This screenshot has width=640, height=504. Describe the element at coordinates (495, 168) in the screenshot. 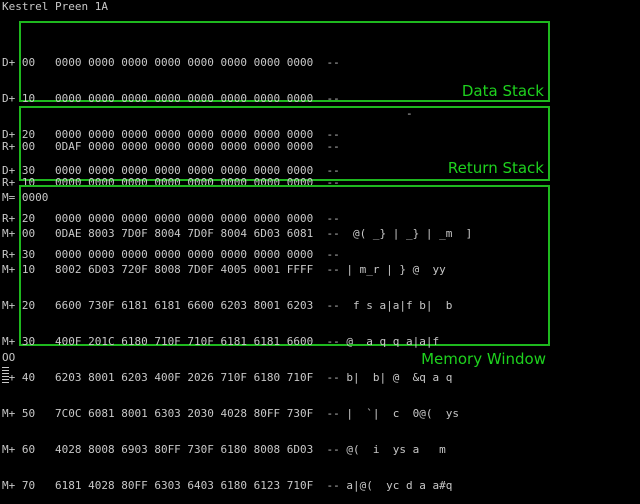

I see `return-stack-label: Return Stack` at that location.